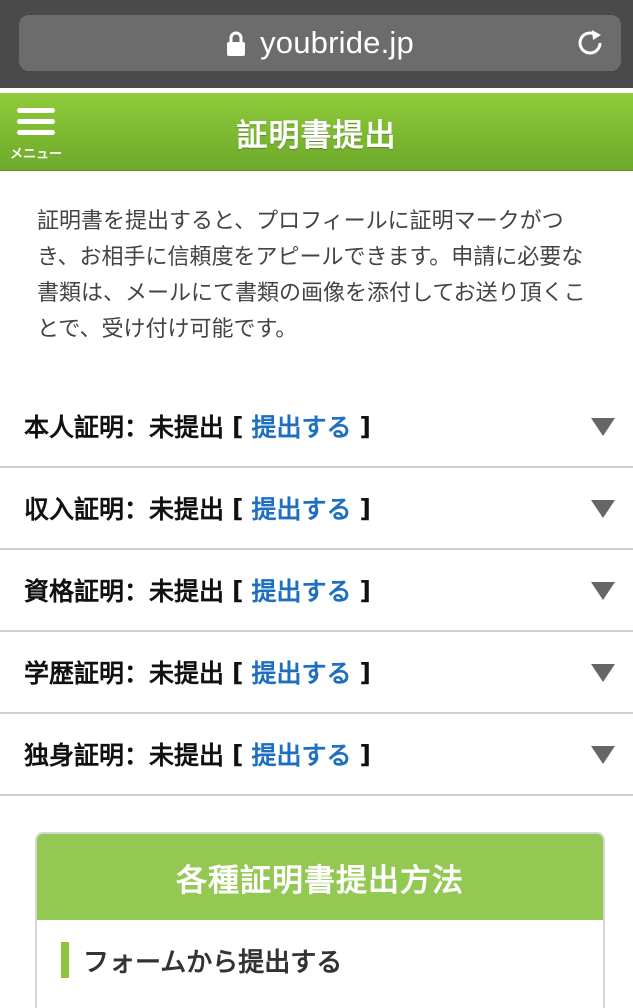  I want to click on url-bar: youbride.jp, so click(320, 43).